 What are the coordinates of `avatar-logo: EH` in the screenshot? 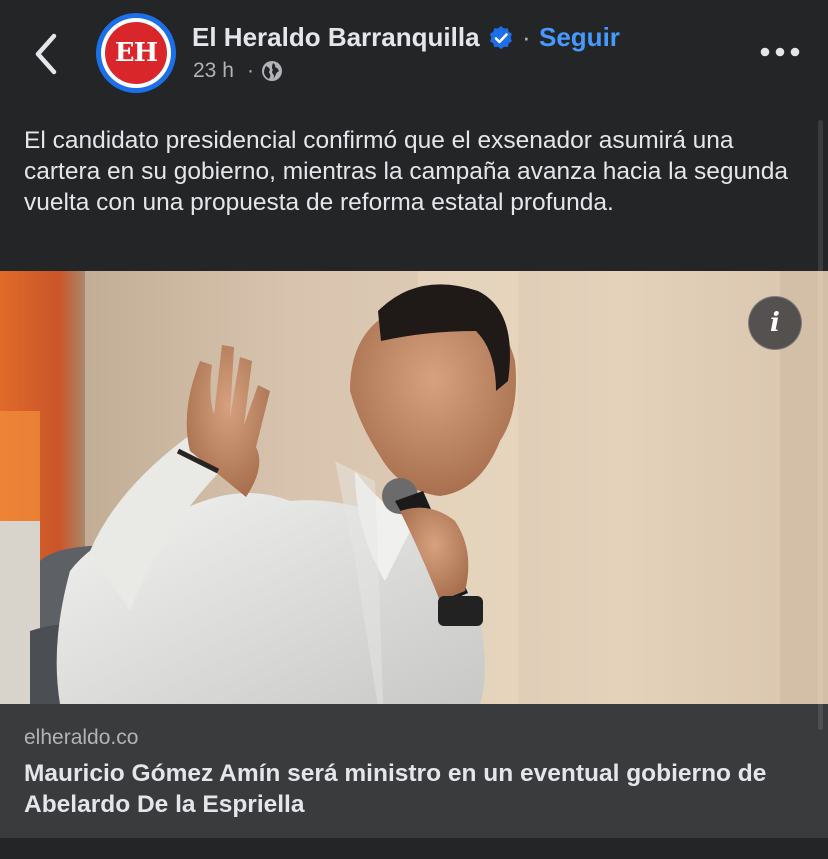 It's located at (136, 53).